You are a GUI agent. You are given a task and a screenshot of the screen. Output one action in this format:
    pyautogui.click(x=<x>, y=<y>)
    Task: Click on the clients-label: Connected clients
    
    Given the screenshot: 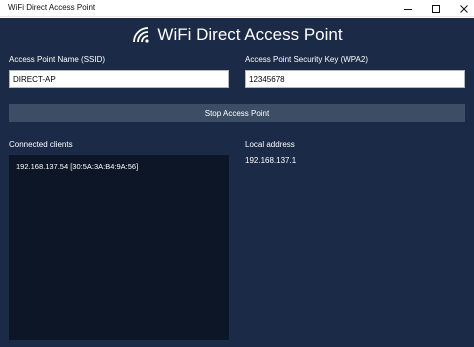 What is the action you would take?
    pyautogui.click(x=41, y=144)
    